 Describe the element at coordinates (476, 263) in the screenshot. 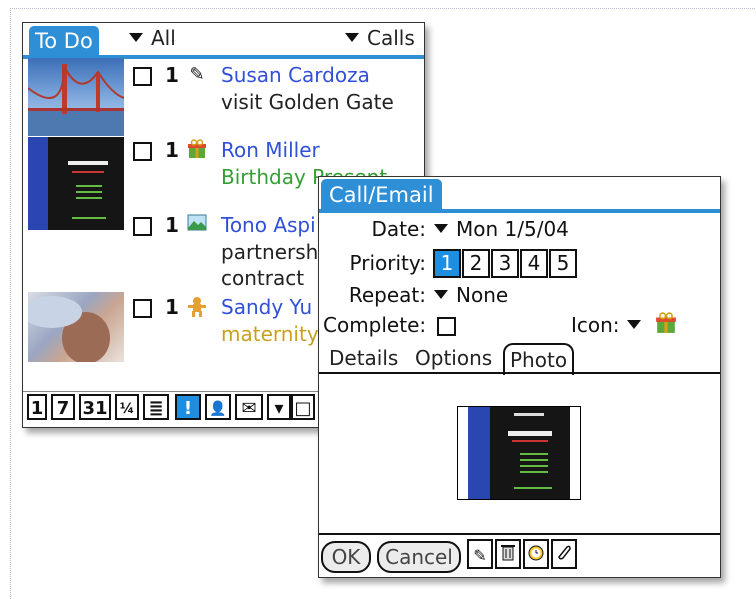

I see `priority-2-button: 2` at that location.